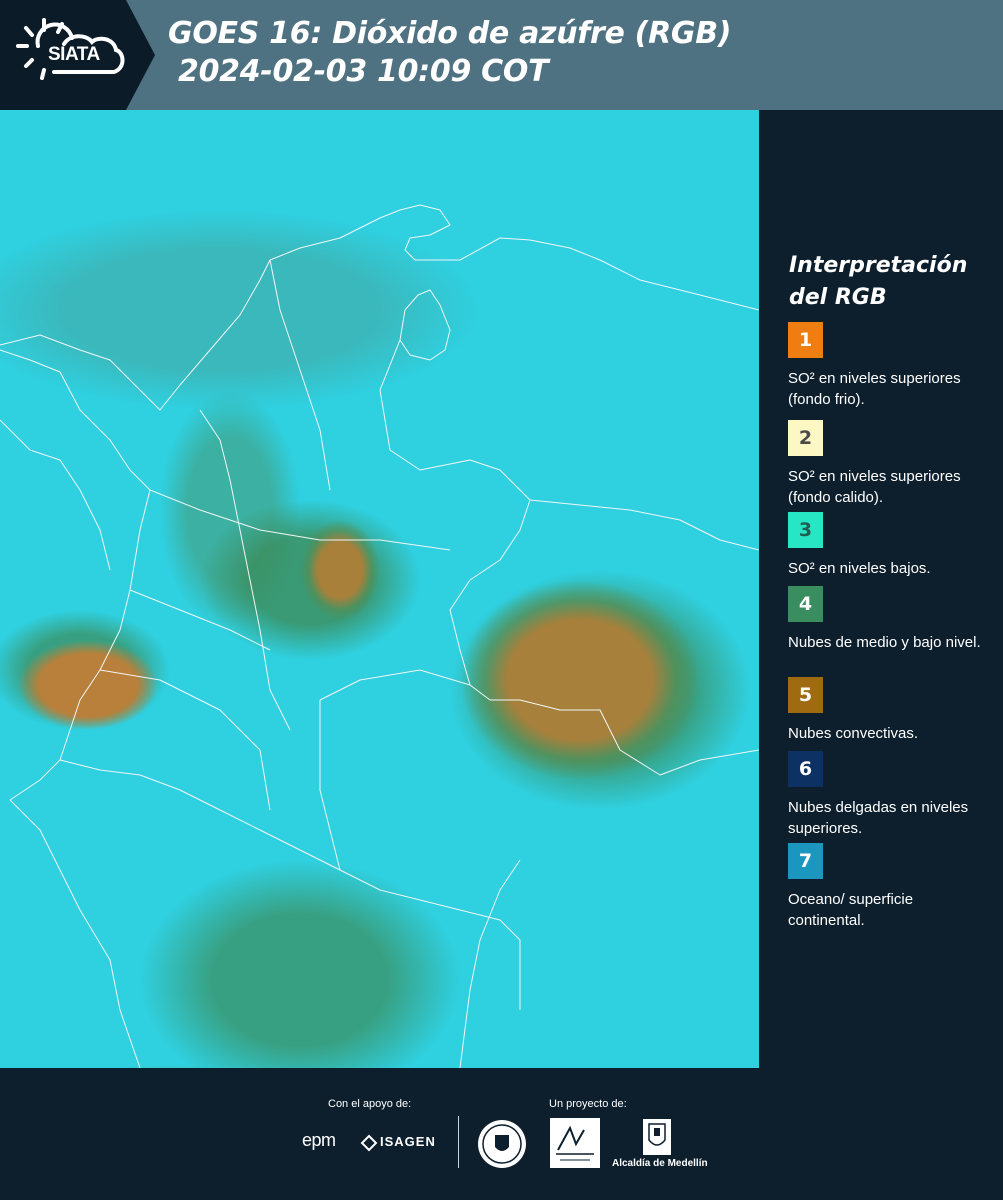 The height and width of the screenshot is (1200, 1003). Describe the element at coordinates (408, 1141) in the screenshot. I see `isagen-logo: ISAGEN` at that location.